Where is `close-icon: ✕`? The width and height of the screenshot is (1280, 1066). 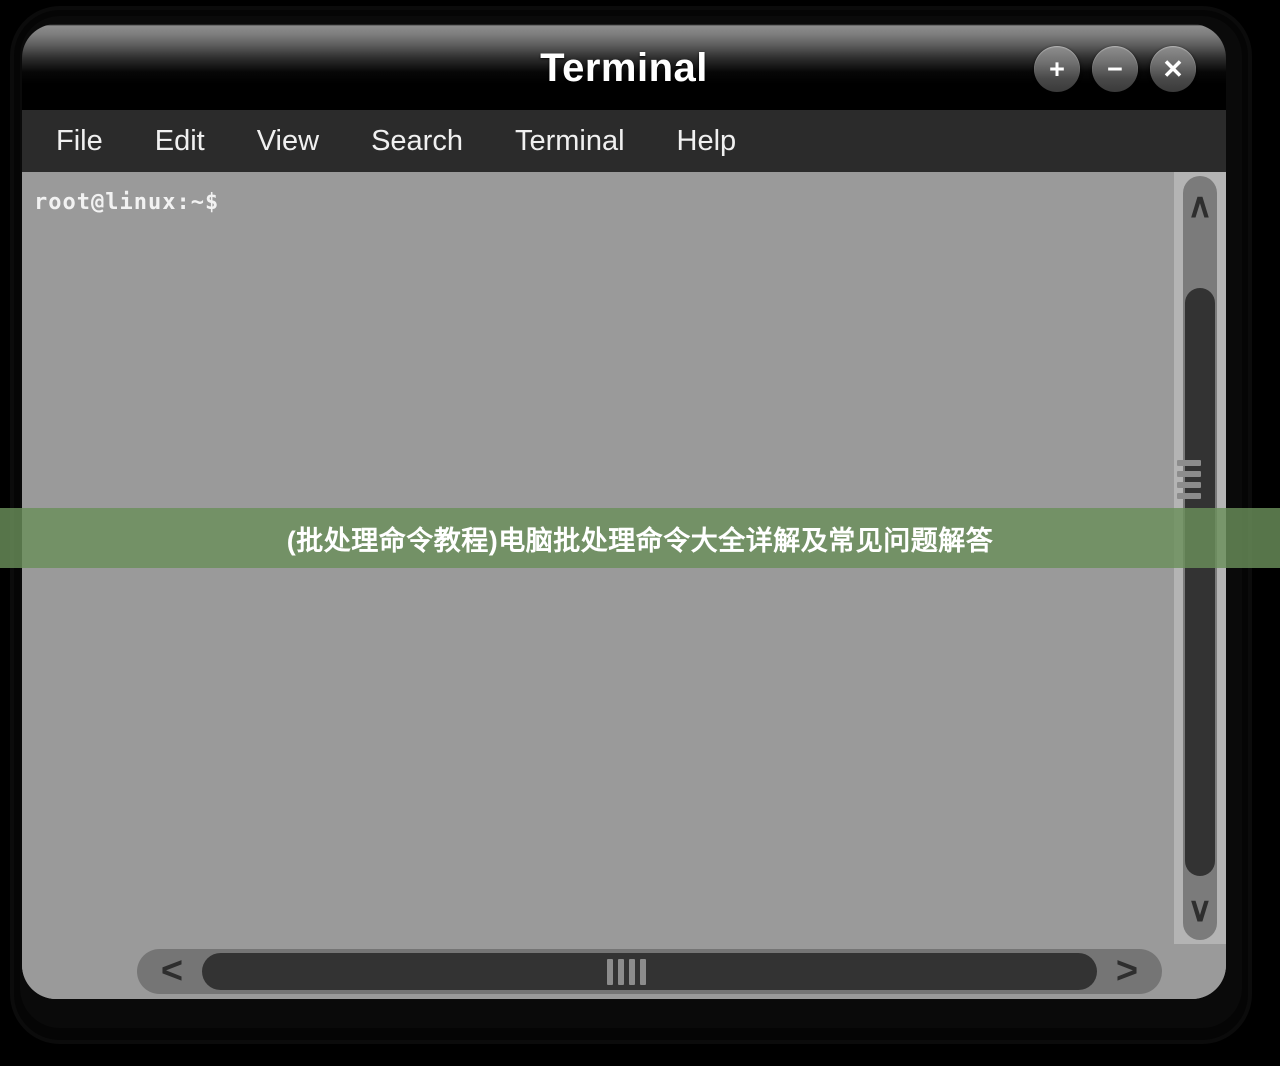 close-icon: ✕ is located at coordinates (1173, 69).